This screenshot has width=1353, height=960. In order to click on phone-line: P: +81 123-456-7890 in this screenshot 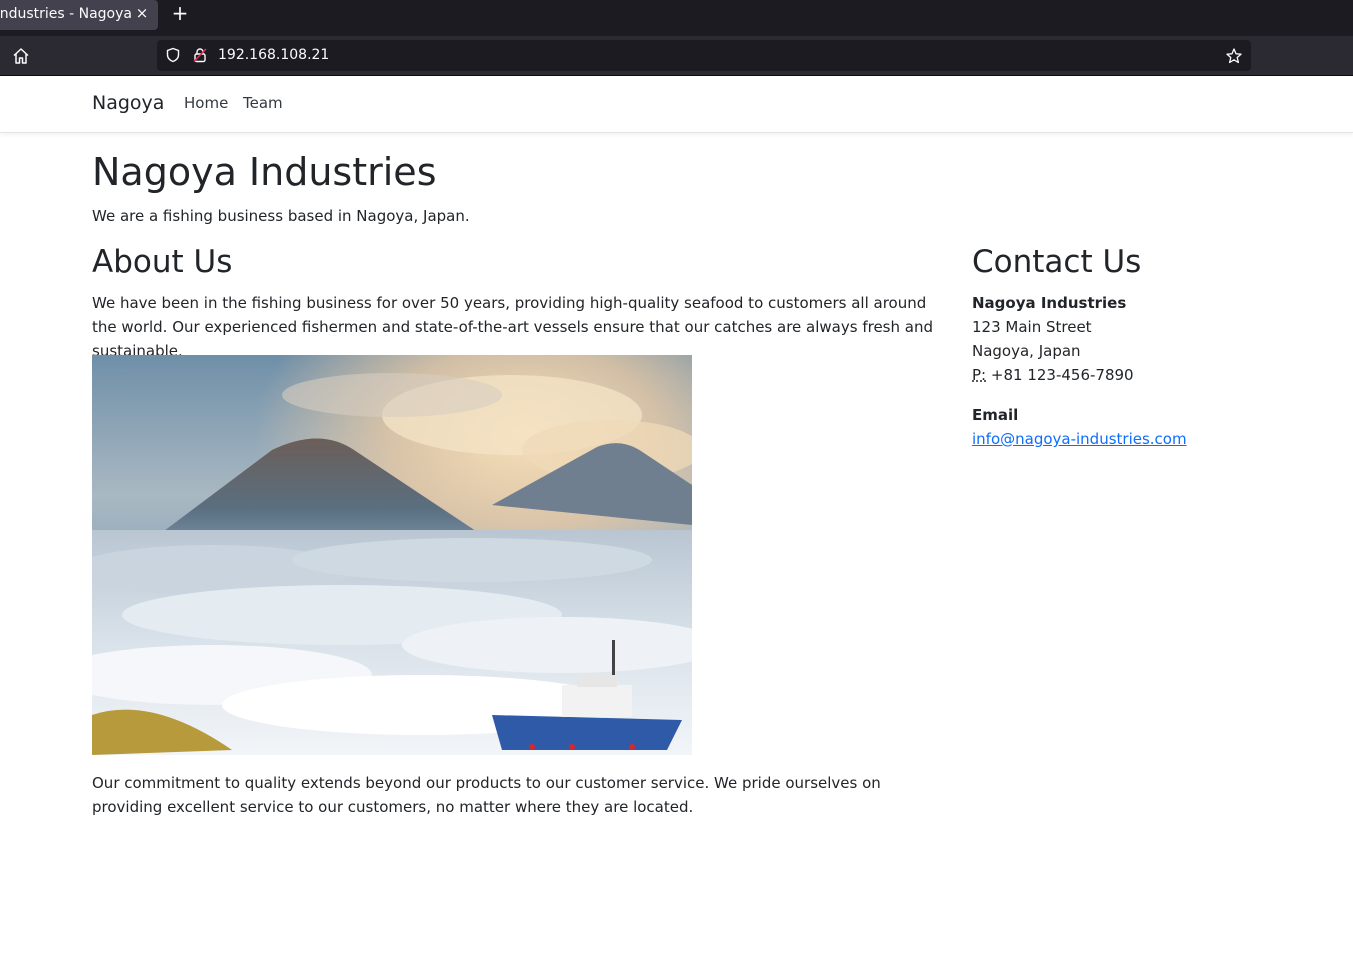, I will do `click(1053, 375)`.